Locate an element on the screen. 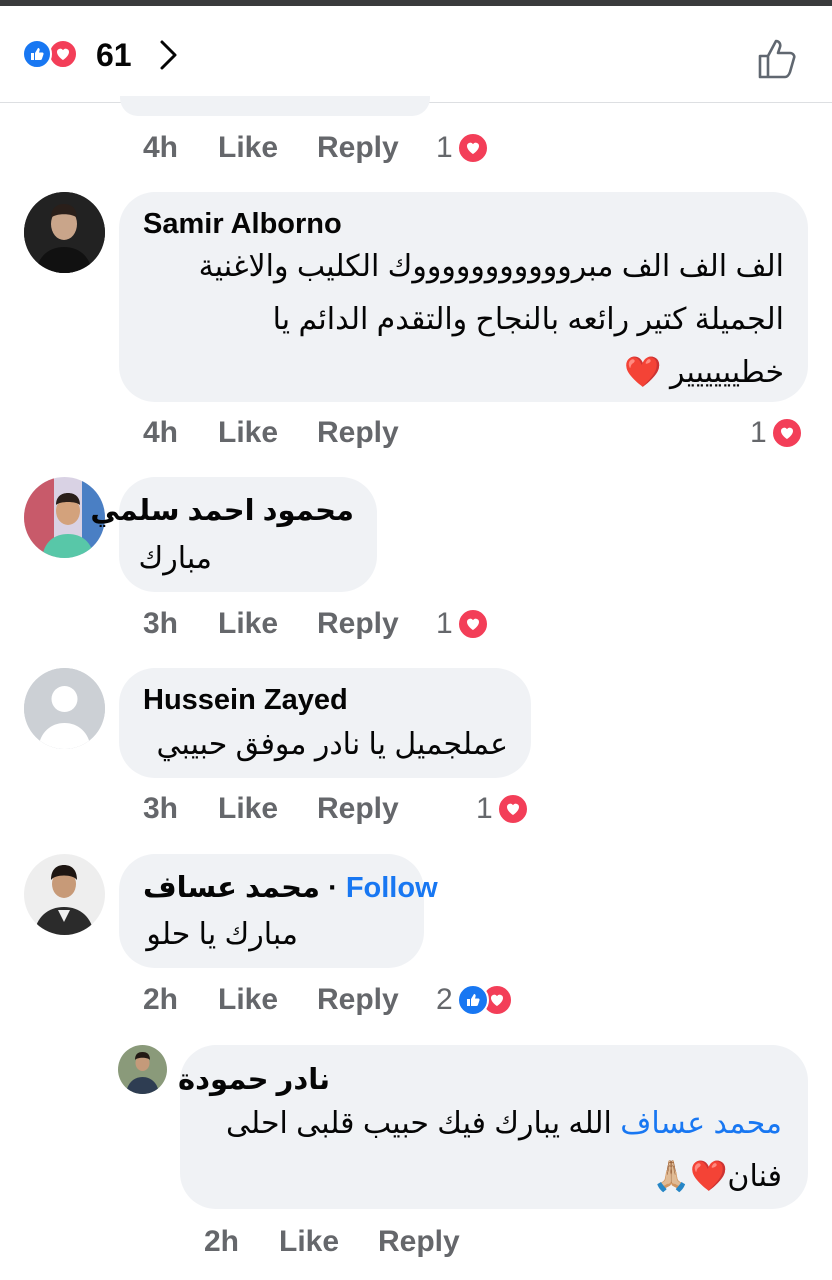 This screenshot has width=832, height=1280. reply-actions: 2h Like Reply is located at coordinates (404, 1242).